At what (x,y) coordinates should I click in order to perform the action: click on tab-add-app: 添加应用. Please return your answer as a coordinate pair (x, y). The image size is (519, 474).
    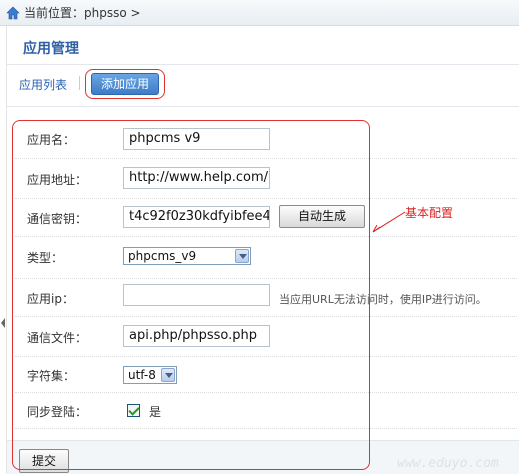
    Looking at the image, I should click on (125, 84).